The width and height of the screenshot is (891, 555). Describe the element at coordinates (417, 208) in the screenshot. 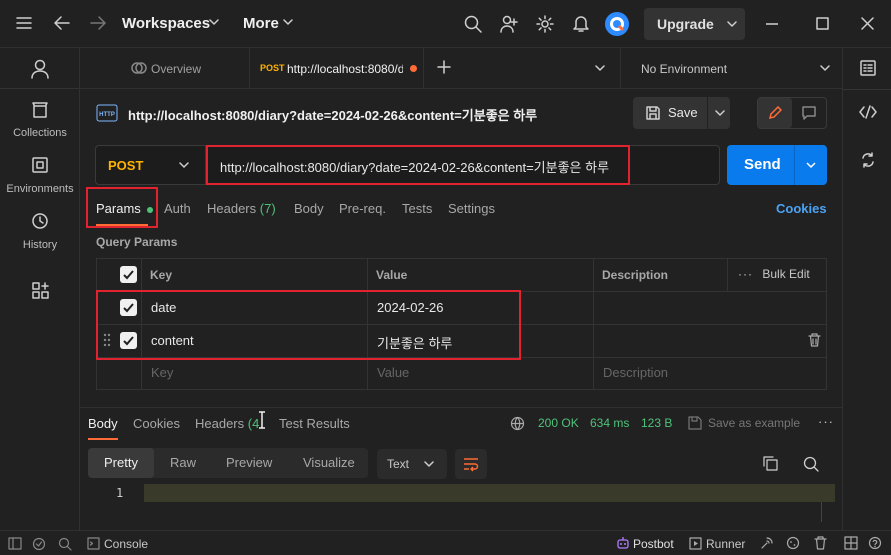

I see `tab-tests: Tests` at that location.